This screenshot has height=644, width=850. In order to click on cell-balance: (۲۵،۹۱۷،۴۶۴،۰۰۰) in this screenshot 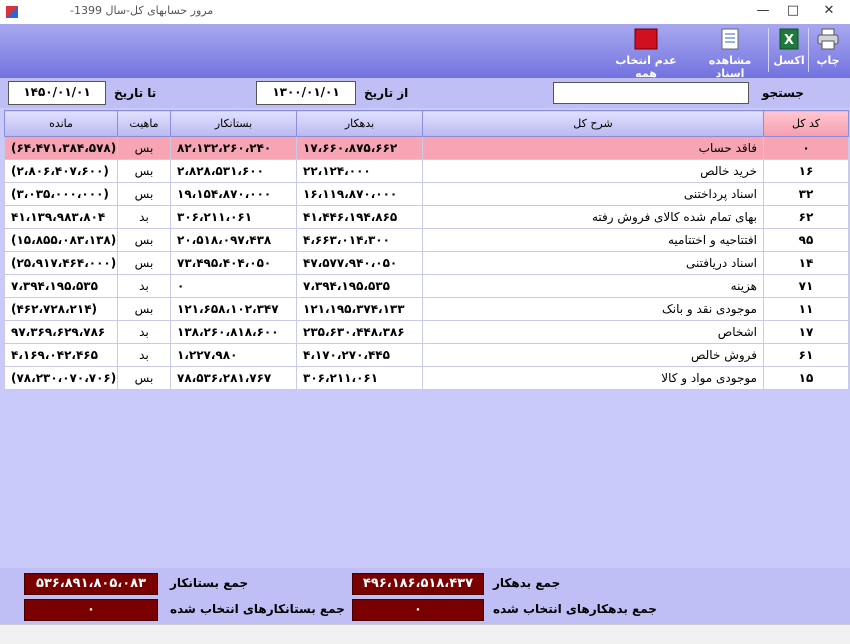, I will do `click(61, 263)`.